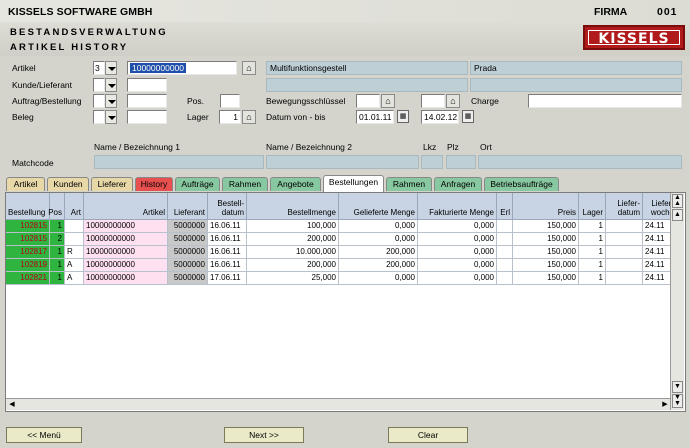 The image size is (690, 448). Describe the element at coordinates (521, 184) in the screenshot. I see `tab-betriebsauftr-ge: Betriebsaufträge` at that location.